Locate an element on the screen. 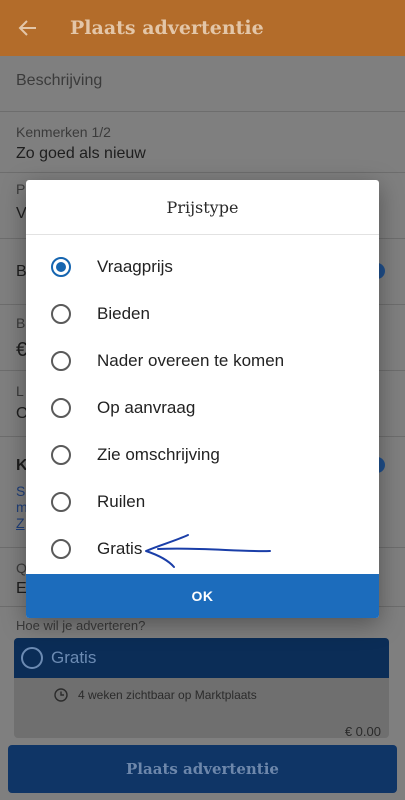 The image size is (405, 800). radio-checked-icon is located at coordinates (61, 267).